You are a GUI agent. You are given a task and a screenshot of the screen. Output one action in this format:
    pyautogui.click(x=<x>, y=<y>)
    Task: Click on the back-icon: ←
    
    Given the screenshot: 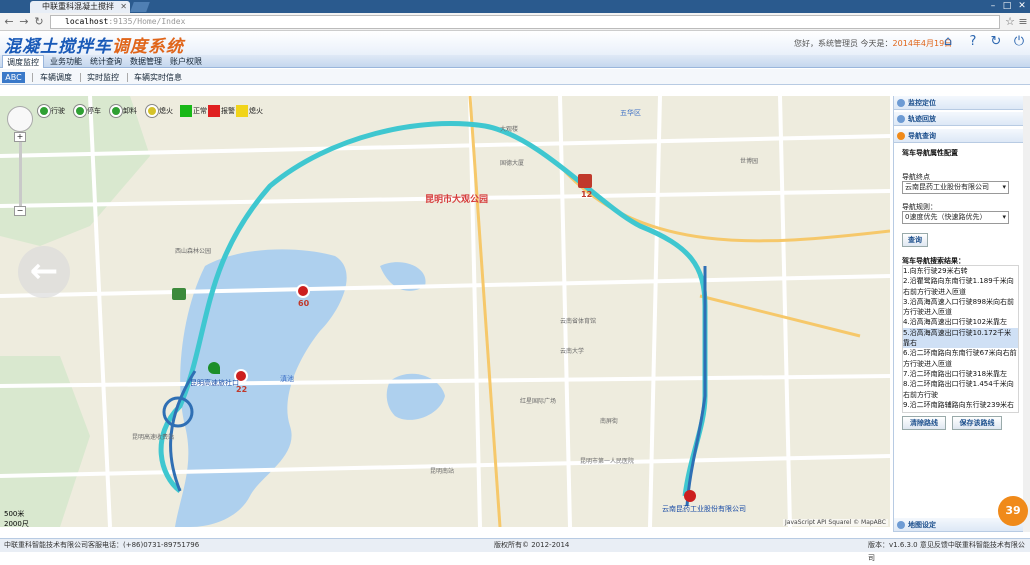 What is the action you would take?
    pyautogui.click(x=9, y=21)
    